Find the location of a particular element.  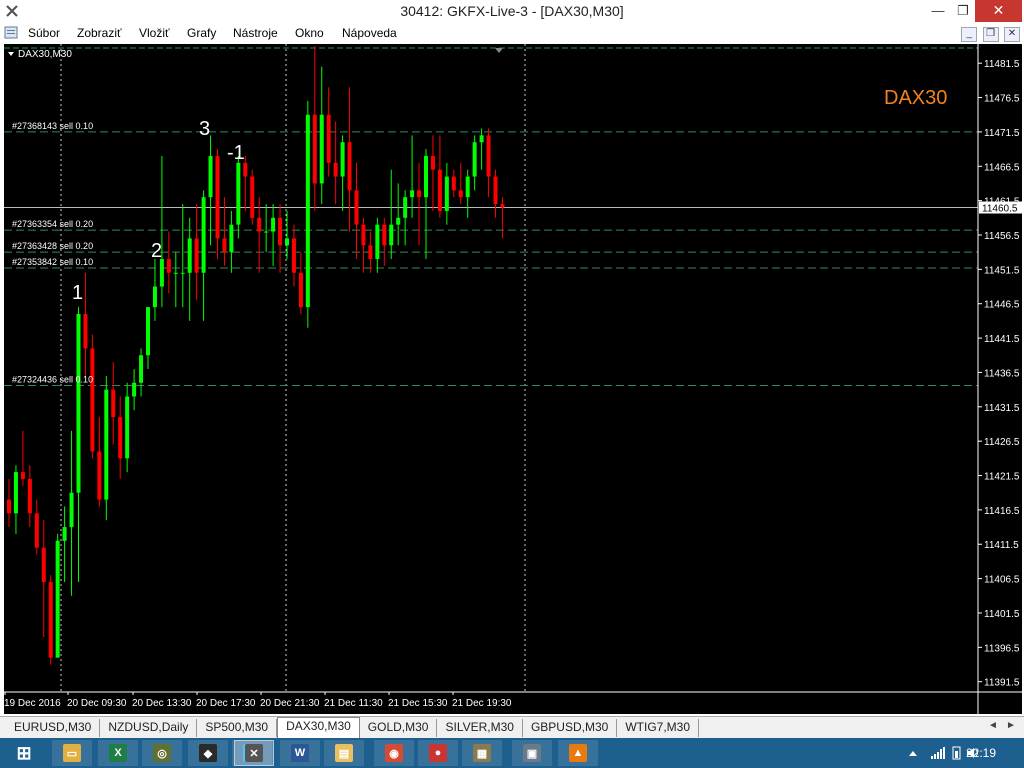

taskbar-file-explorer-button: ▭ is located at coordinates (72, 753).